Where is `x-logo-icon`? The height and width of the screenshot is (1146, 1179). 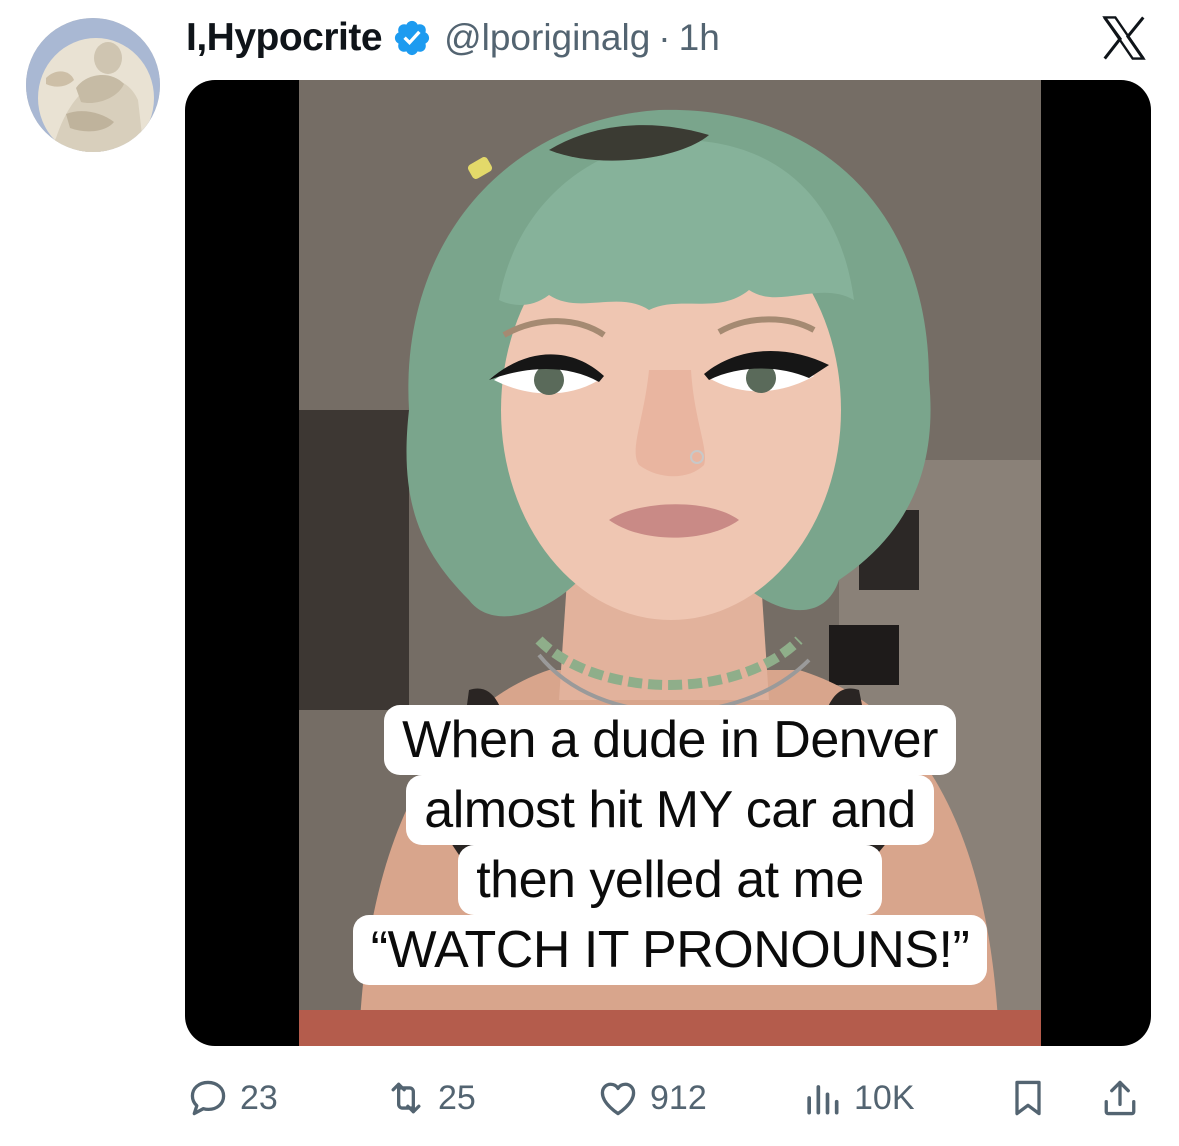 x-logo-icon is located at coordinates (1124, 38).